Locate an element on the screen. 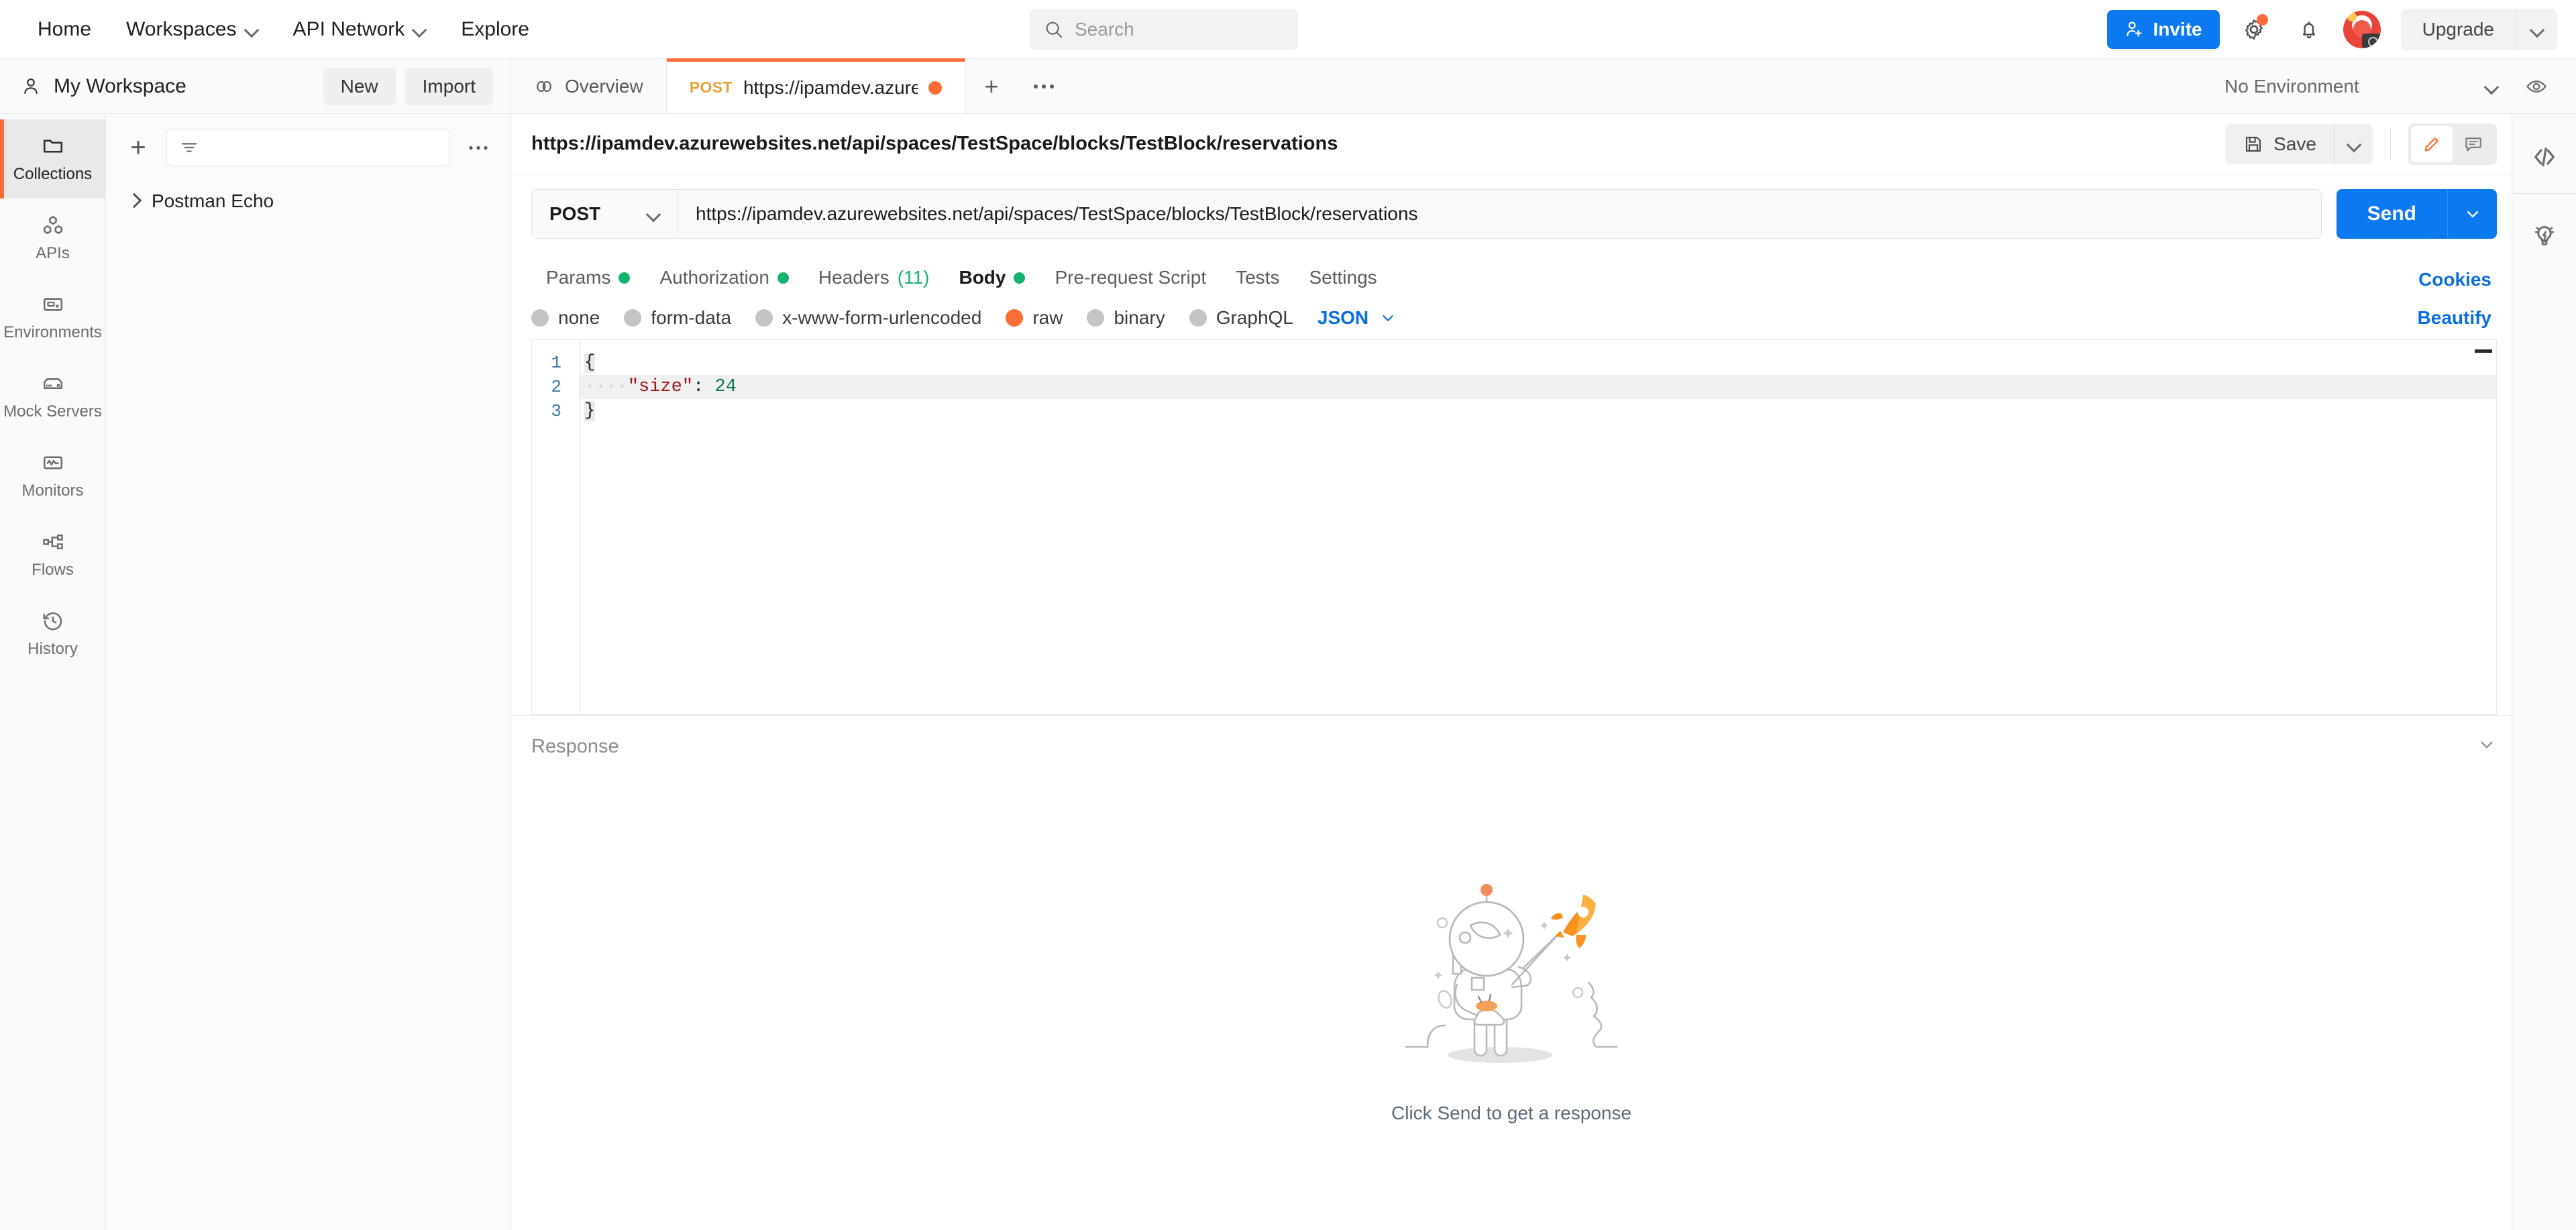 The height and width of the screenshot is (1230, 2576). sidebar-item-label: Monitors is located at coordinates (52, 491).